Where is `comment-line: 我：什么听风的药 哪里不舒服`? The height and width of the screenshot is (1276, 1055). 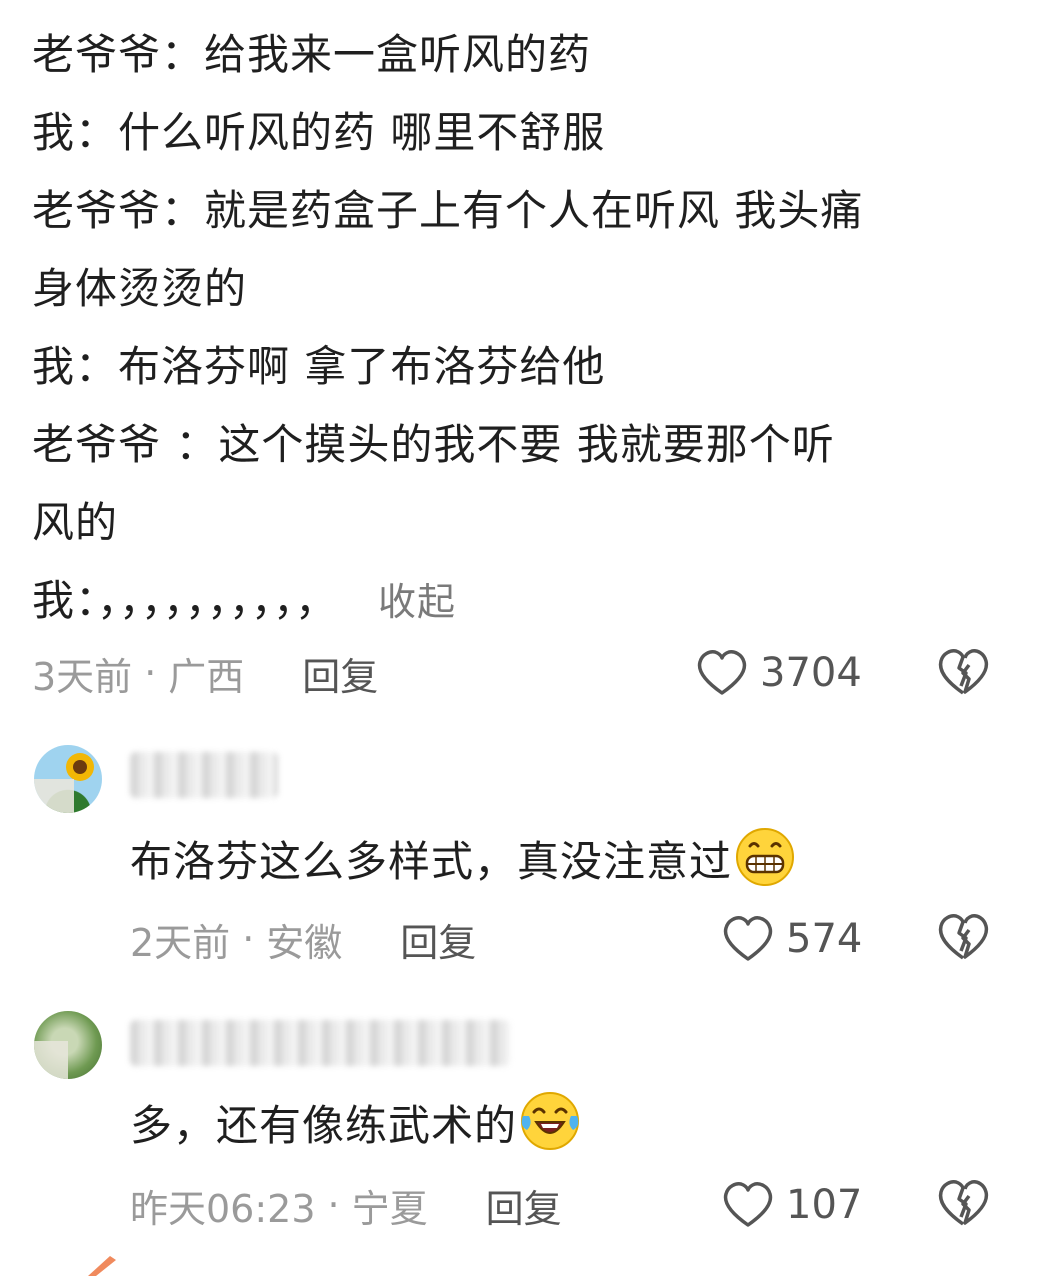
comment-line: 我：什么听风的药 哪里不舒服 is located at coordinates (319, 132).